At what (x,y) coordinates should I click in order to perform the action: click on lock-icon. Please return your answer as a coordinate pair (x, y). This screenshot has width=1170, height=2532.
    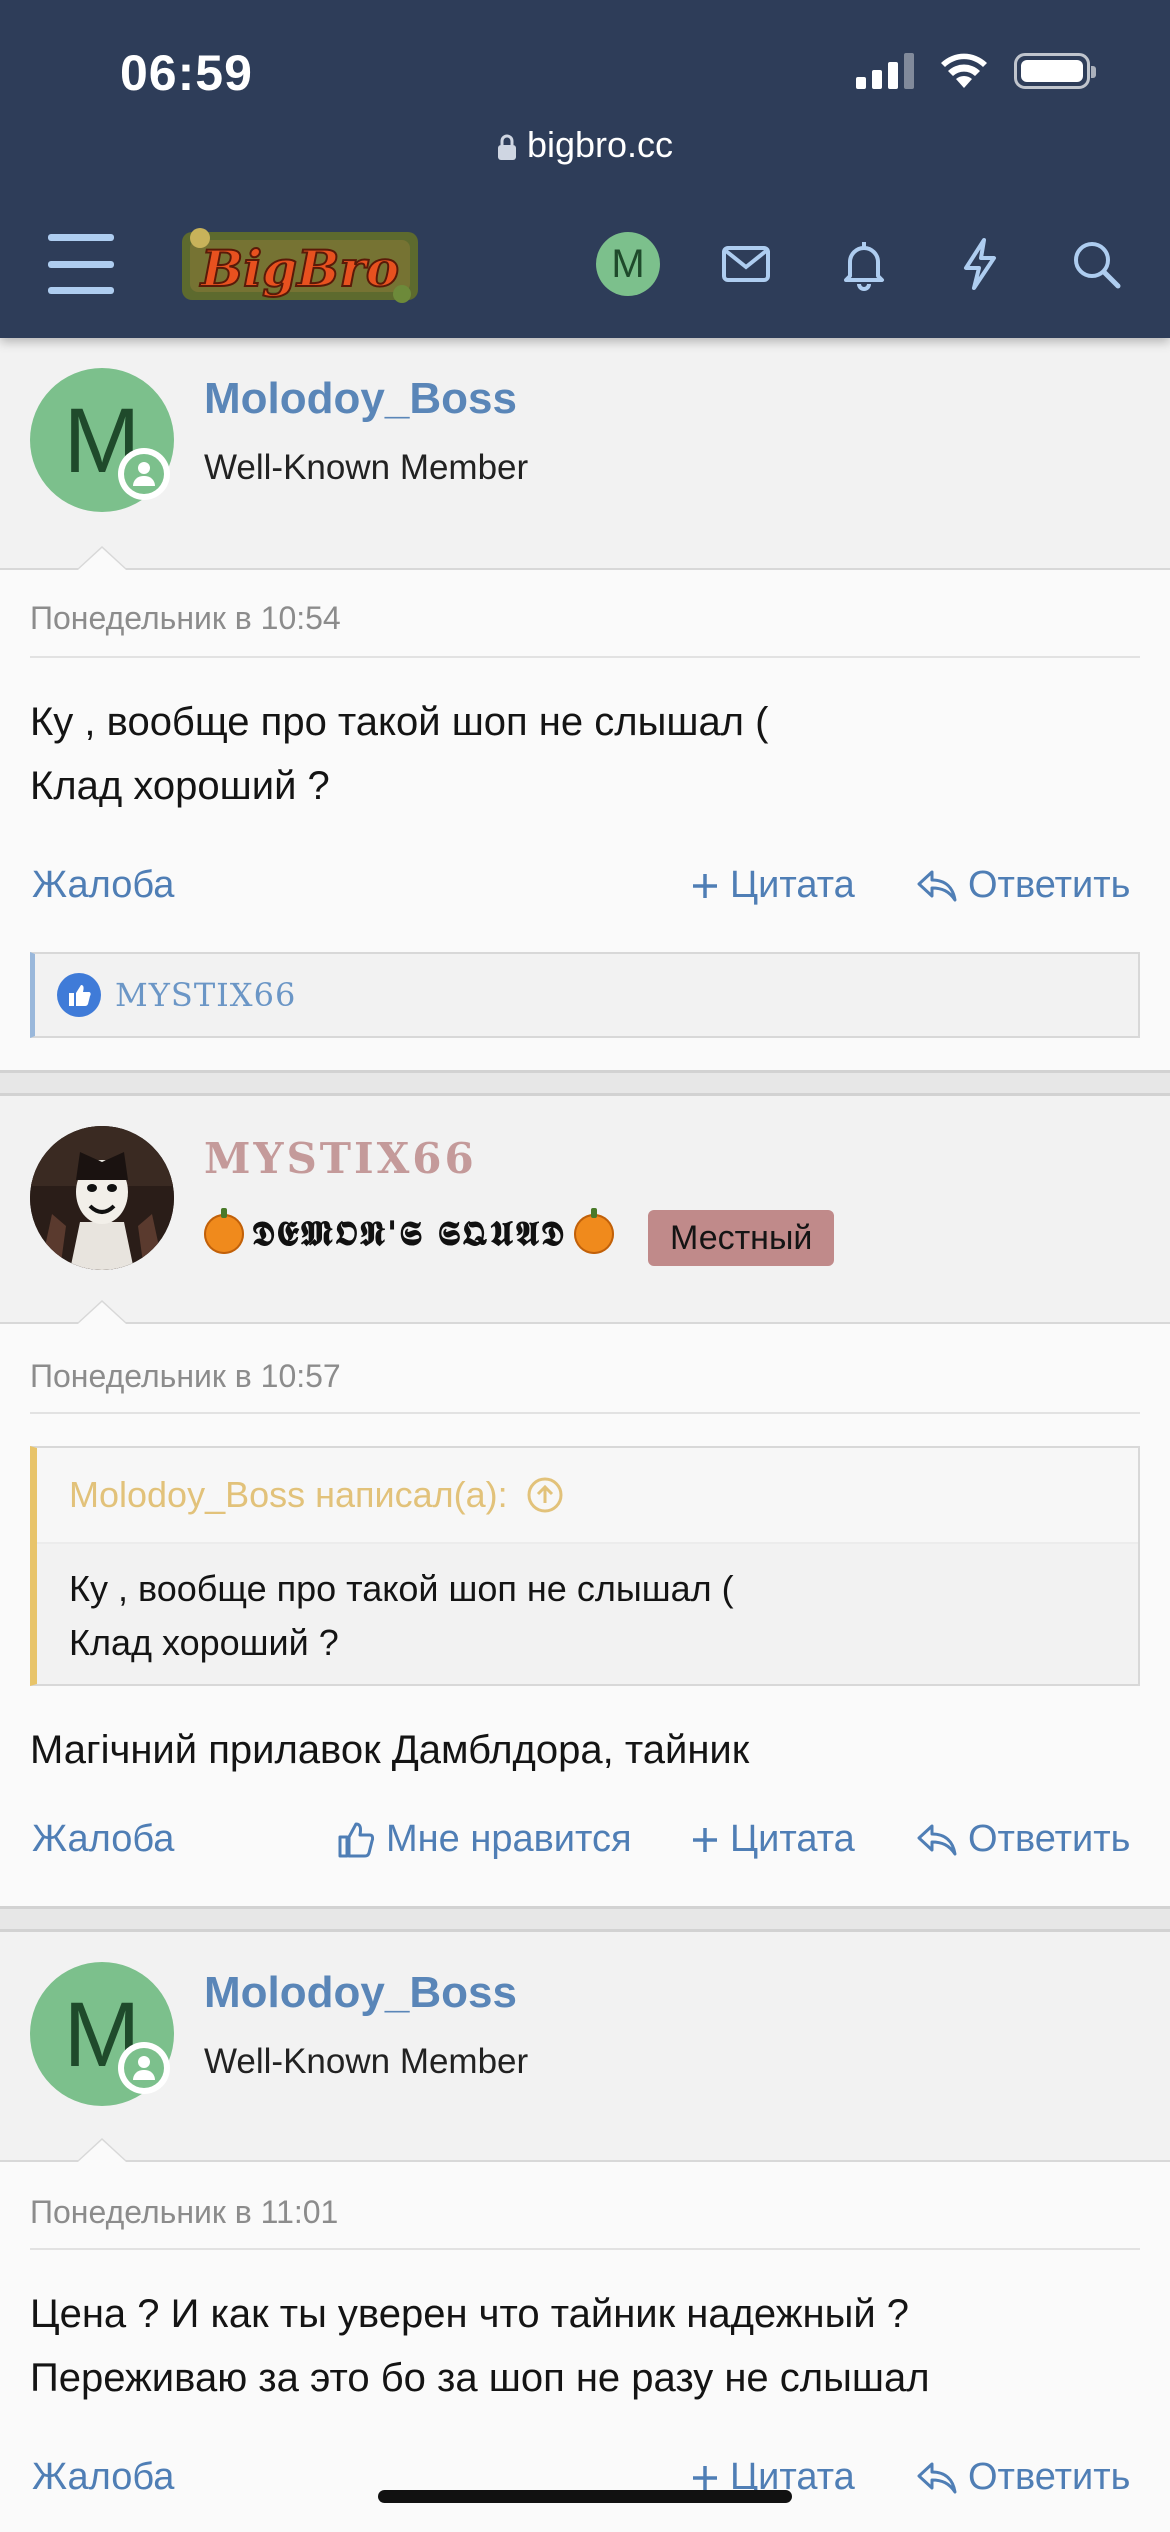
    Looking at the image, I should click on (506, 148).